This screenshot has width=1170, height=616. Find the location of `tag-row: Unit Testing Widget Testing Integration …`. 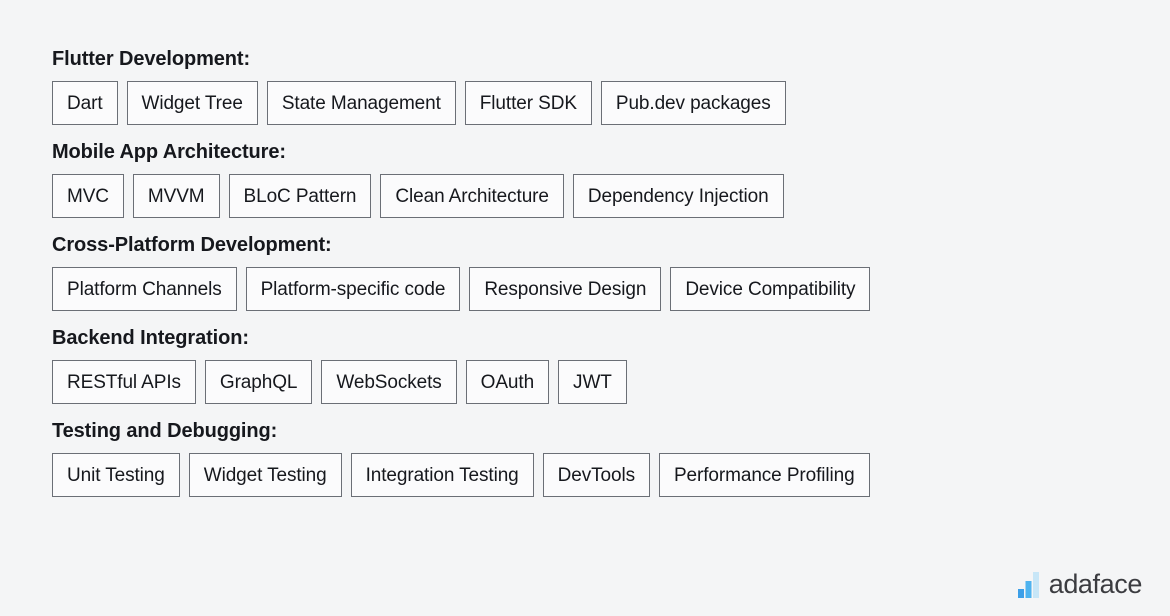

tag-row: Unit Testing Widget Testing Integration … is located at coordinates (585, 475).